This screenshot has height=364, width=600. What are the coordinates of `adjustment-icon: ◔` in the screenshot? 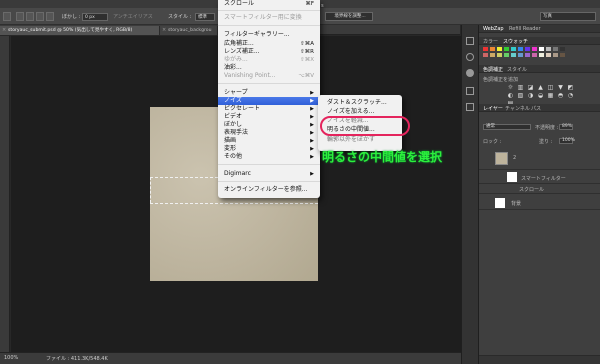 It's located at (570, 96).